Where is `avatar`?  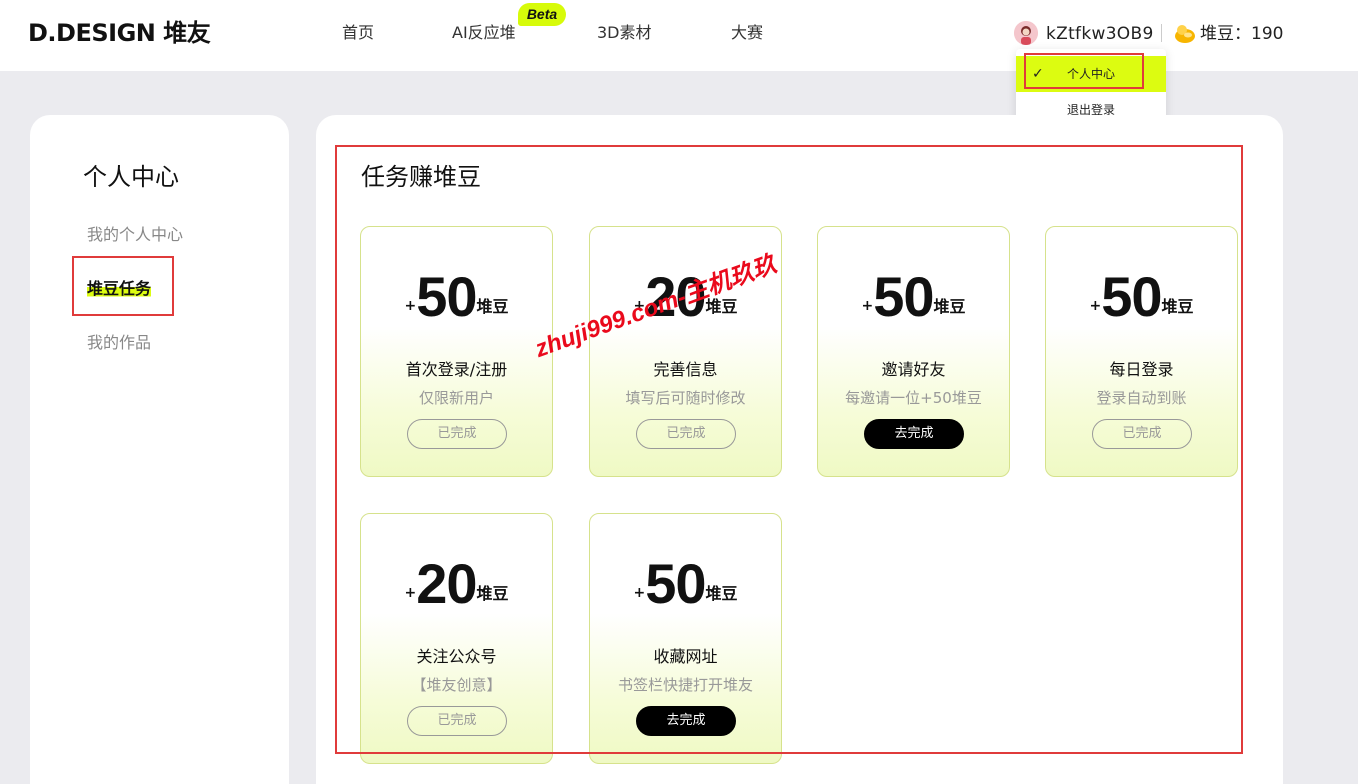 avatar is located at coordinates (1026, 33).